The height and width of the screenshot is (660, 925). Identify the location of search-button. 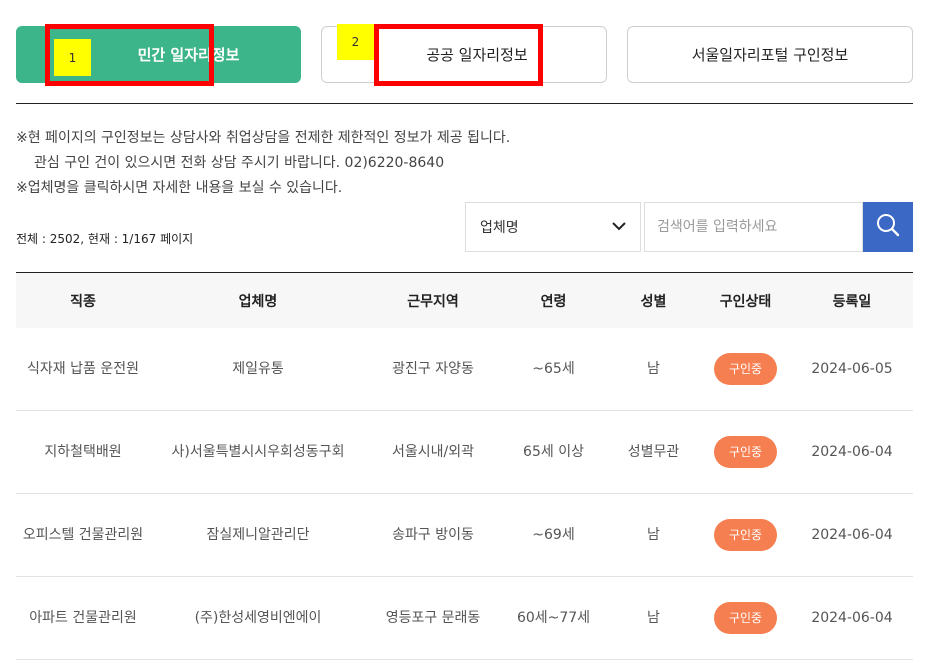
(888, 227).